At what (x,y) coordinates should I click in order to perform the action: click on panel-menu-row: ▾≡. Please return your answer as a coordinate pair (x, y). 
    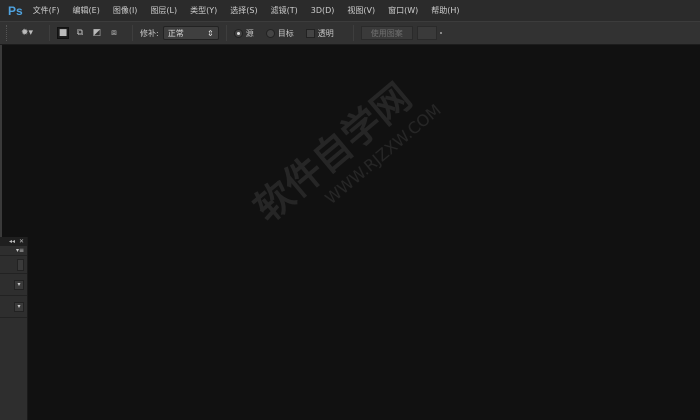
    Looking at the image, I should click on (13, 251).